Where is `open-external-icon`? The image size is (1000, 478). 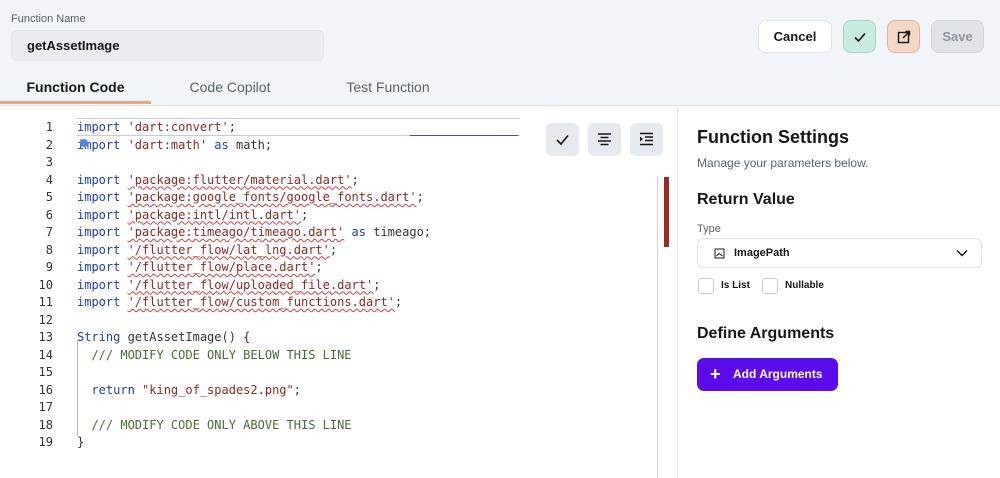 open-external-icon is located at coordinates (904, 37).